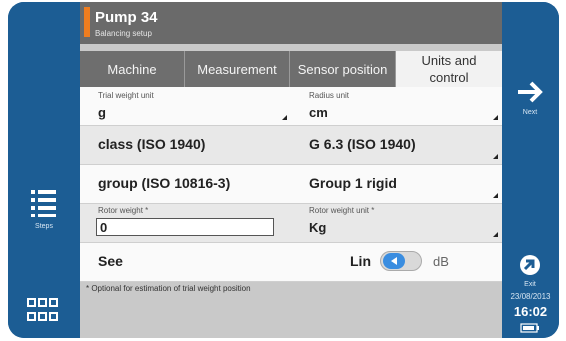 This screenshot has height=341, width=566. I want to click on steps-button: Steps, so click(44, 212).